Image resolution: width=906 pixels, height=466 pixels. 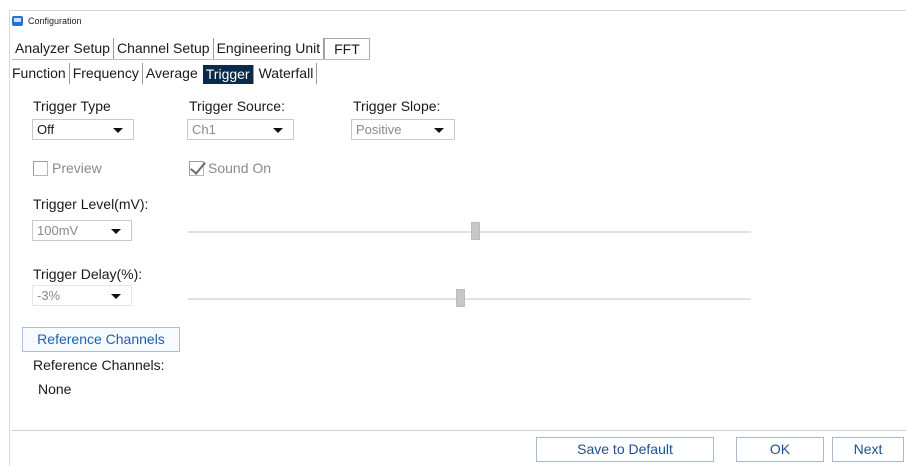 I want to click on trigger-slope-label: Trigger Slope:, so click(x=397, y=106).